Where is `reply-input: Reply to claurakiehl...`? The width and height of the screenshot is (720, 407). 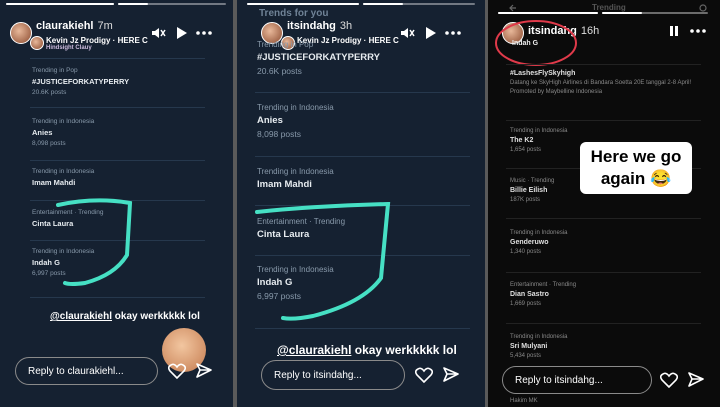 reply-input: Reply to claurakiehl... is located at coordinates (86, 371).